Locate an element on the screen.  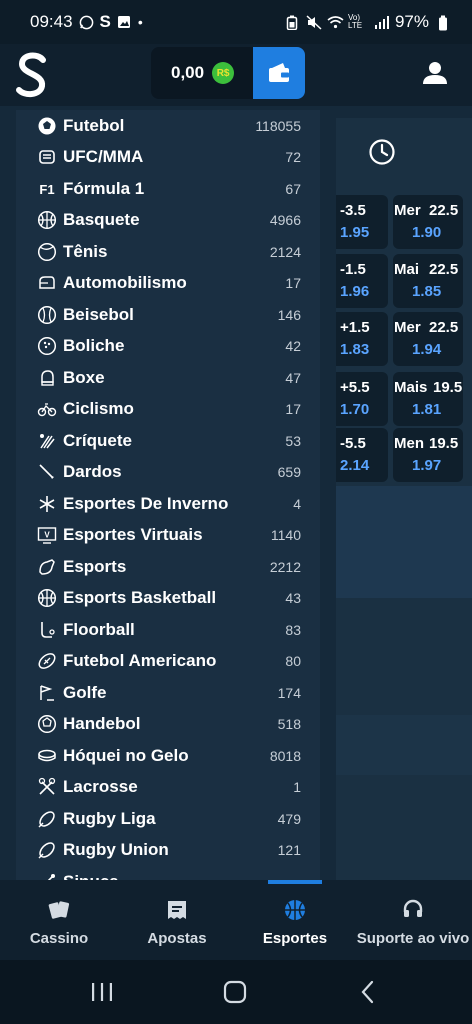
event-card is located at coordinates (404, 542).